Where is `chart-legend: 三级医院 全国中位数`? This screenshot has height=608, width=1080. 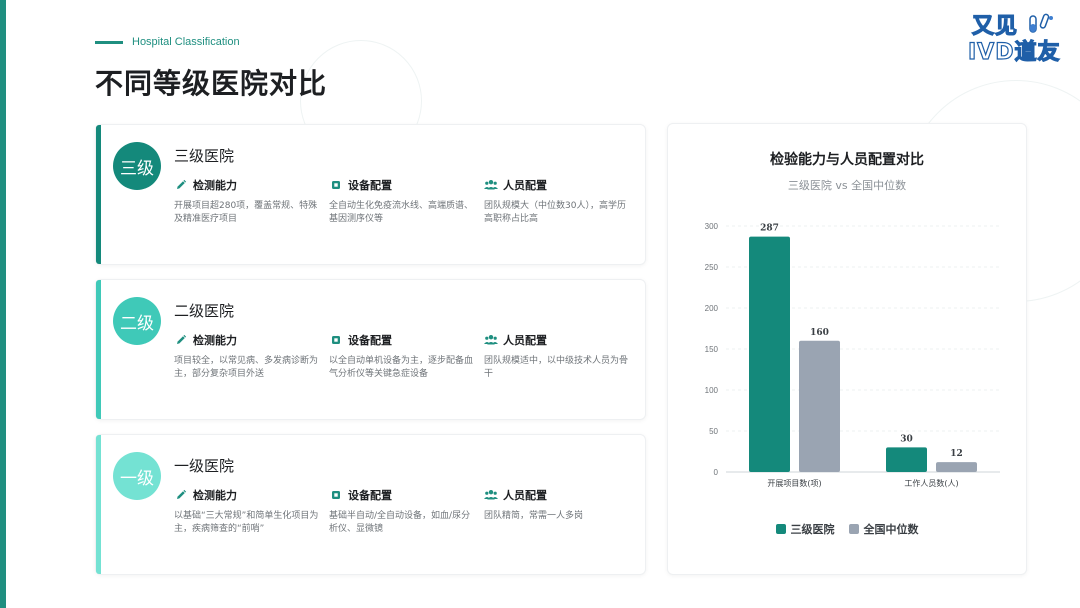 chart-legend: 三级医院 全国中位数 is located at coordinates (847, 529).